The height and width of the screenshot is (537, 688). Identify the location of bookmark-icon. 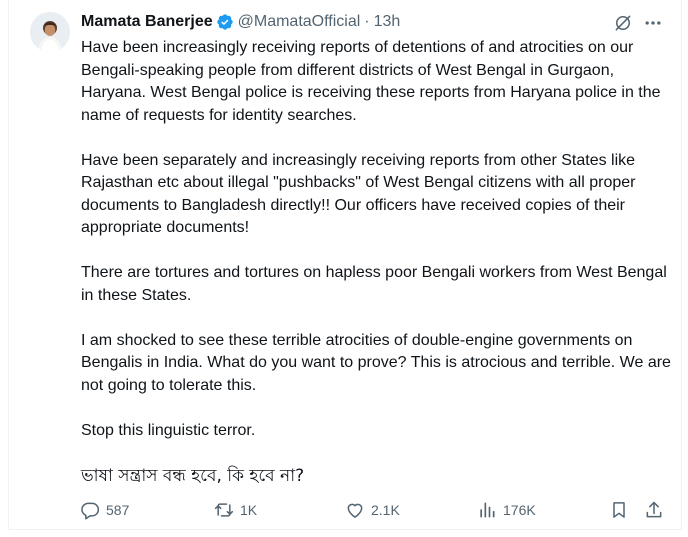
(619, 510).